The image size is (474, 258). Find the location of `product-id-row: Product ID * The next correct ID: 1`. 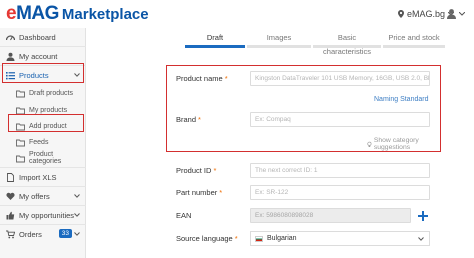

product-id-row: Product ID * The next correct ID: 1 is located at coordinates (303, 171).